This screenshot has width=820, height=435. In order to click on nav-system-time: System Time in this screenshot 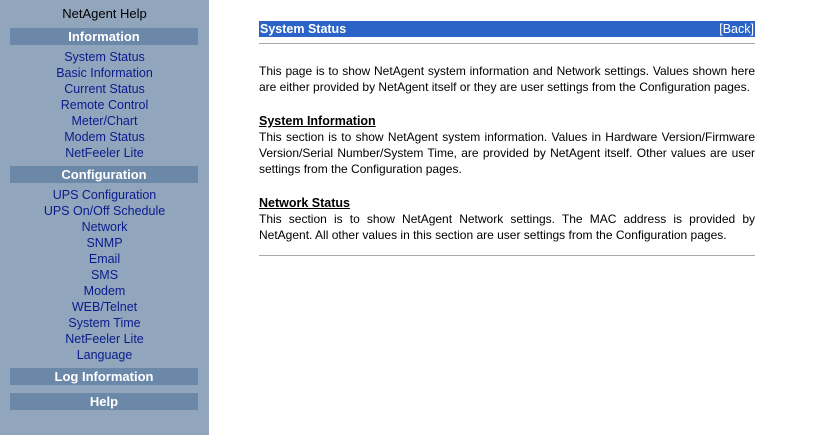, I will do `click(104, 323)`.